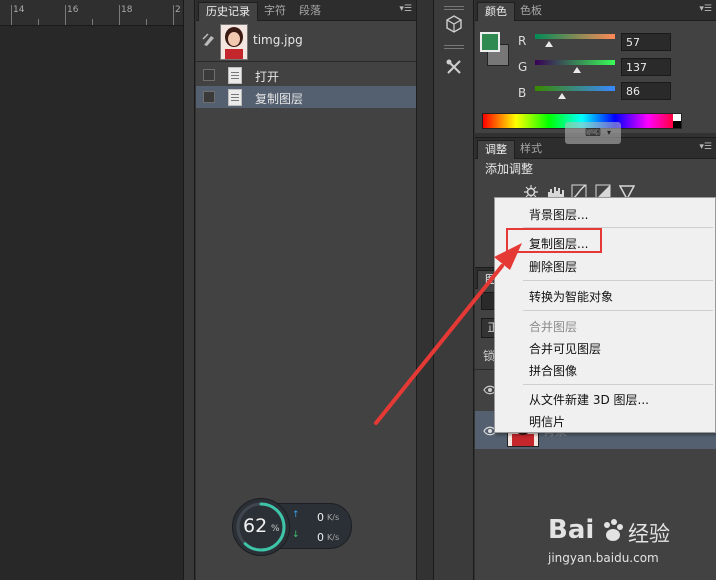  Describe the element at coordinates (178, 10) in the screenshot. I see `ruler-label: 2` at that location.